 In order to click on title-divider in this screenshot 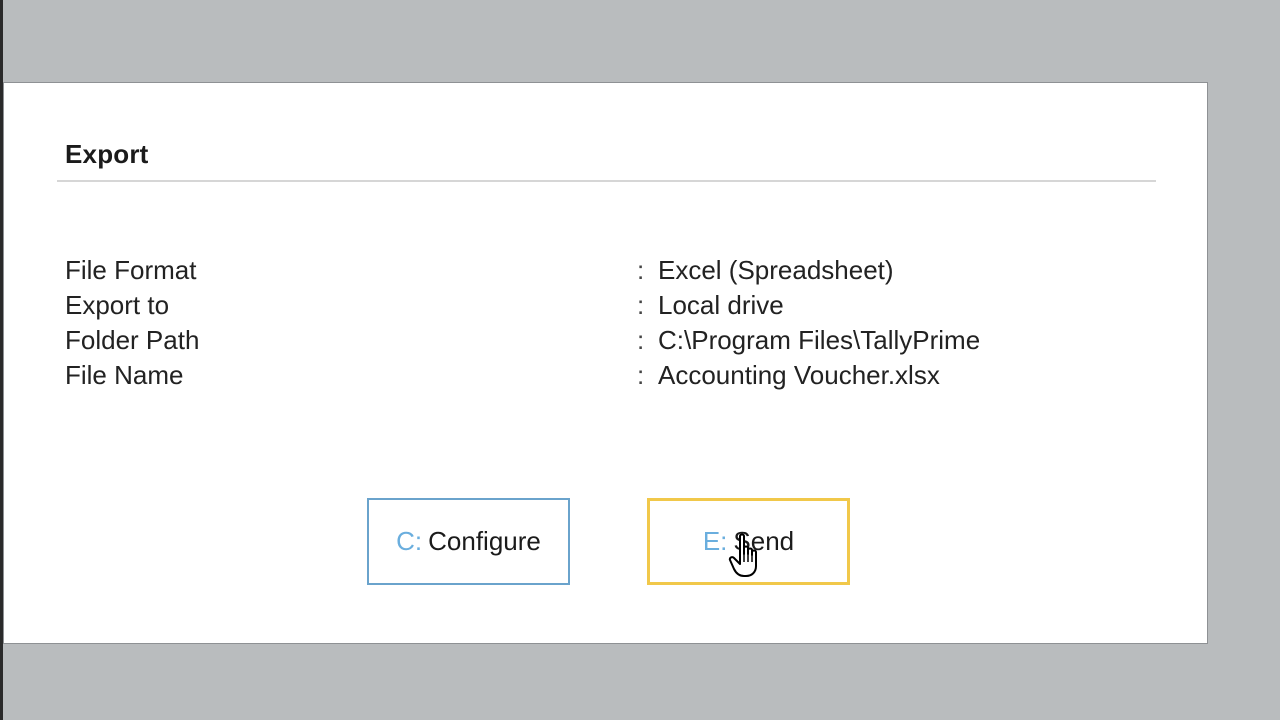, I will do `click(606, 181)`.